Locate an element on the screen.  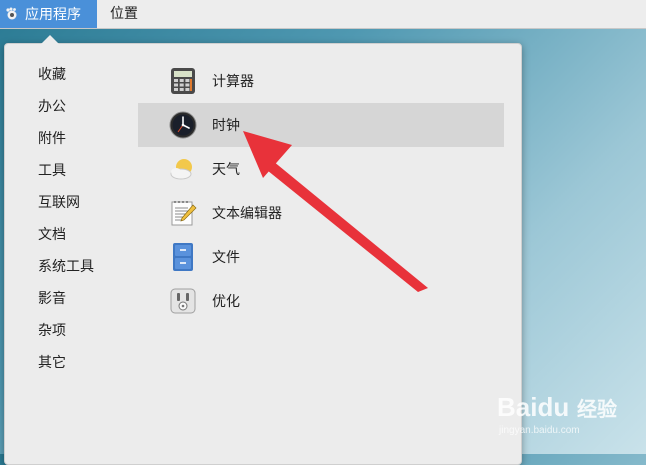
applications-menu-button: 应用程序 is located at coordinates (48, 14).